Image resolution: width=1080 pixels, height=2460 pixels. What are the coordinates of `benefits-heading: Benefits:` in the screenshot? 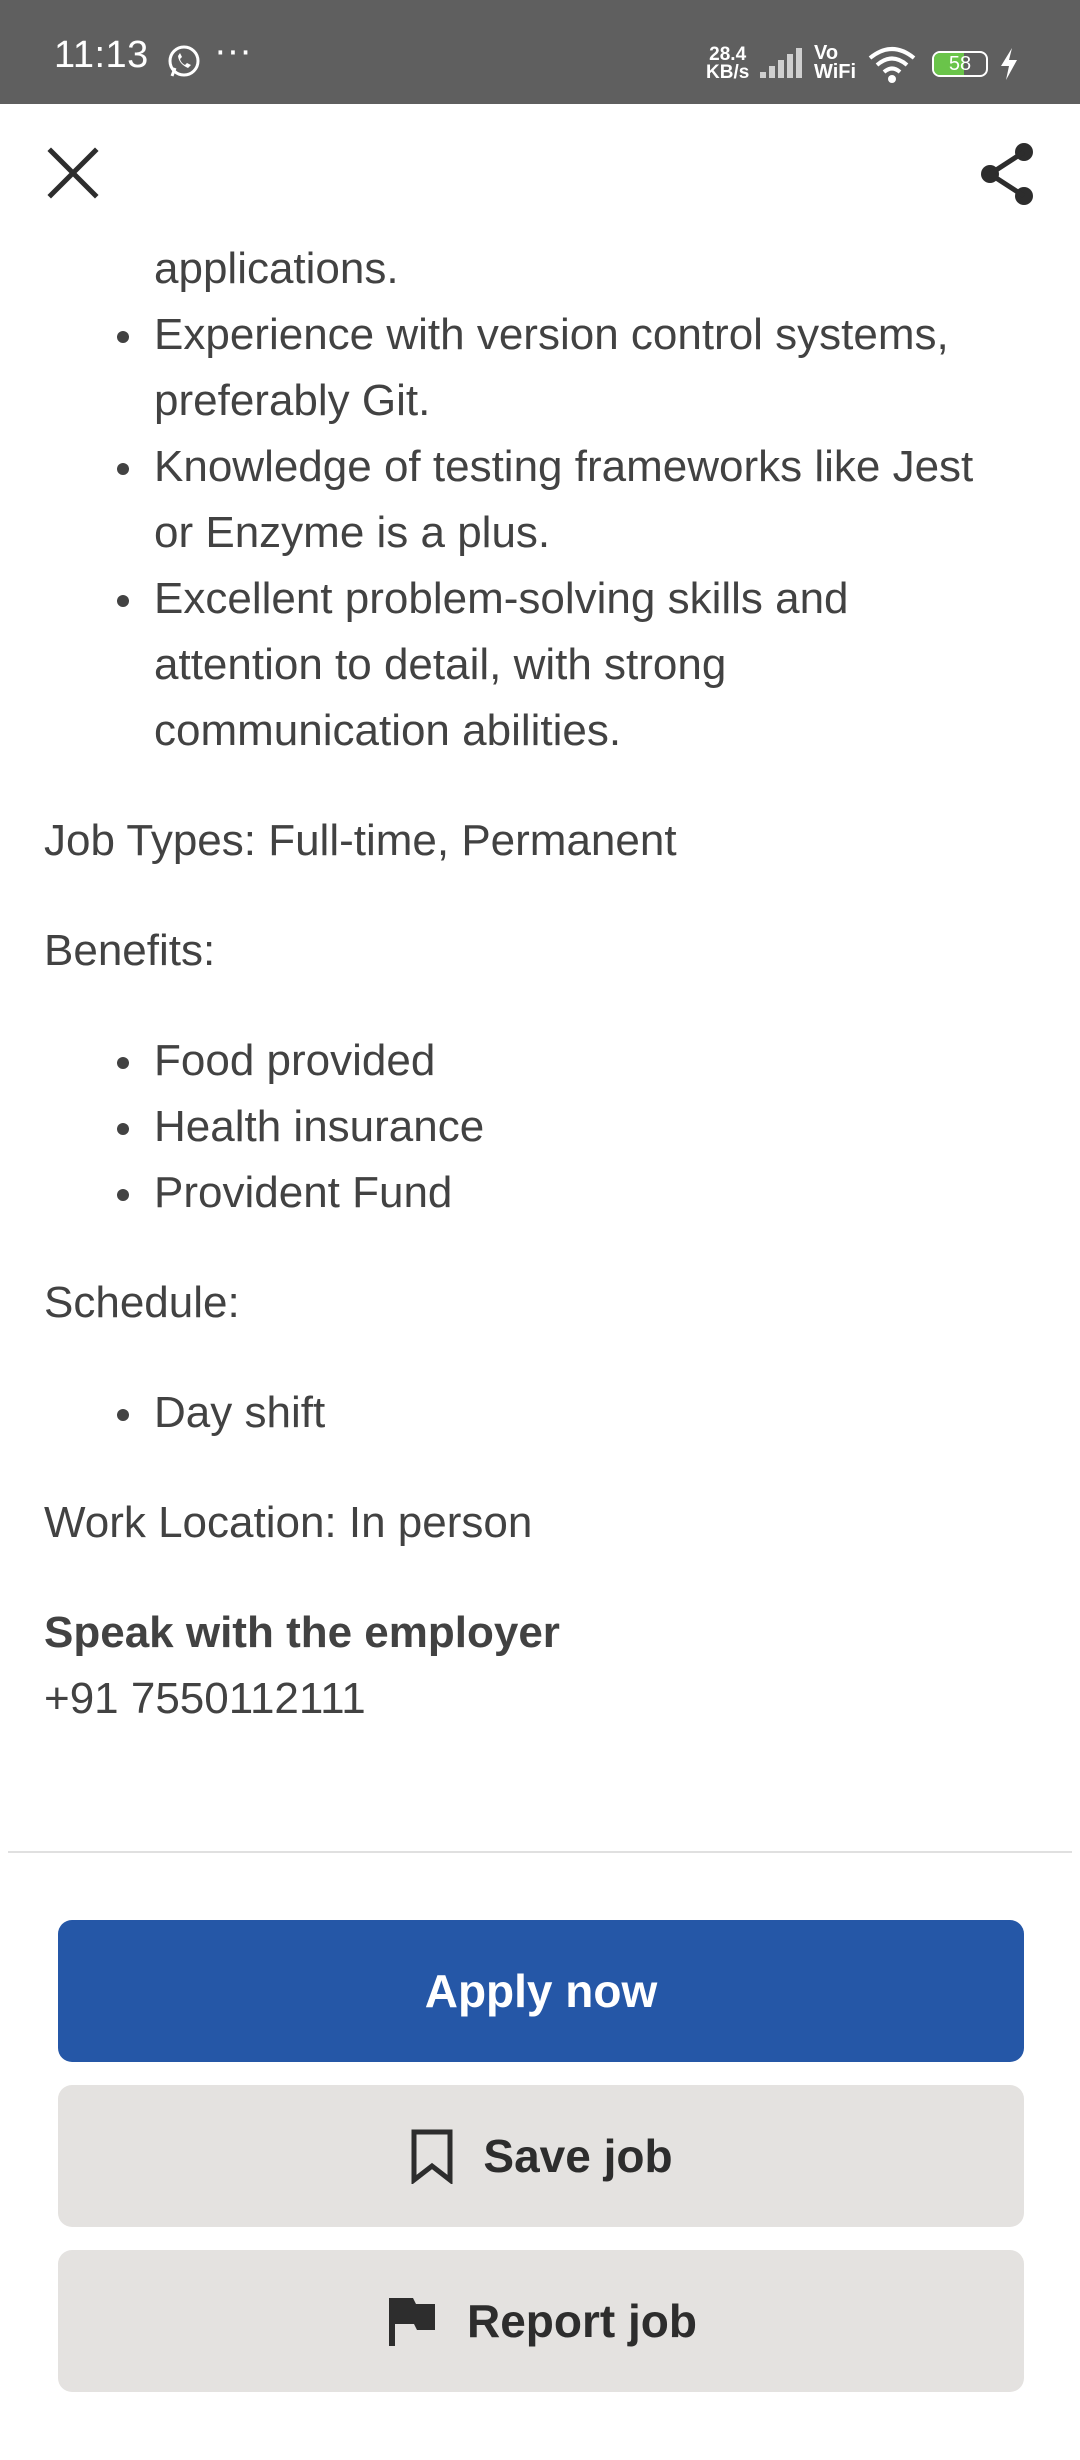 It's located at (130, 950).